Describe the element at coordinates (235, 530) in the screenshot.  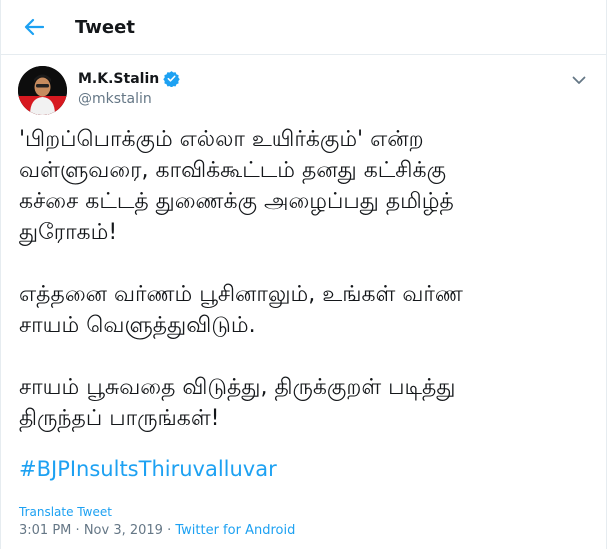
I see `tweet-source-link: Twitter for Android` at that location.